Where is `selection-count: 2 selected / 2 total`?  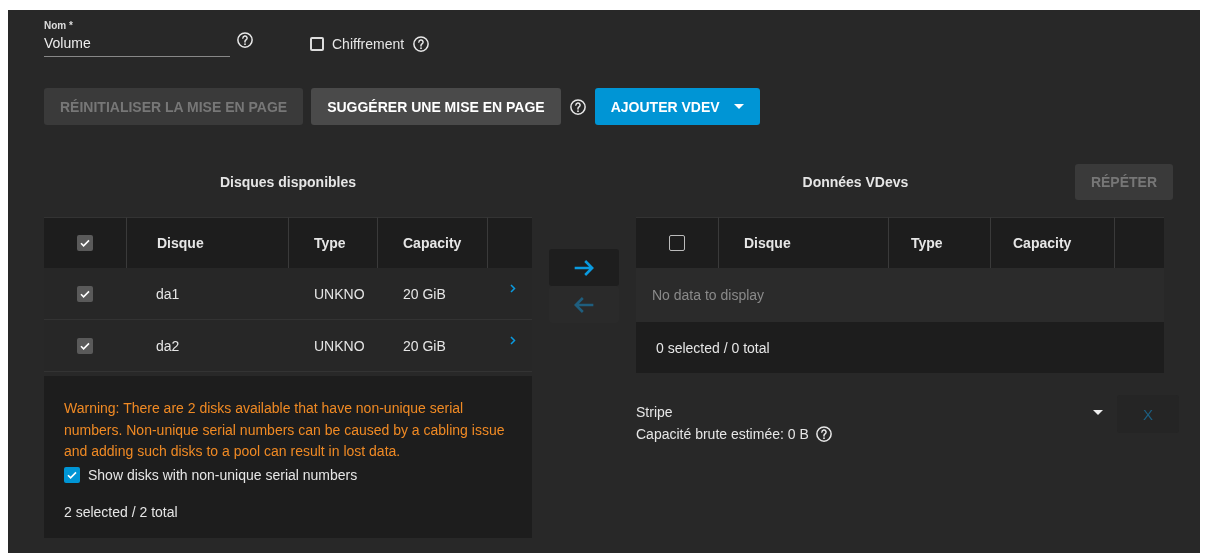
selection-count: 2 selected / 2 total is located at coordinates (121, 511).